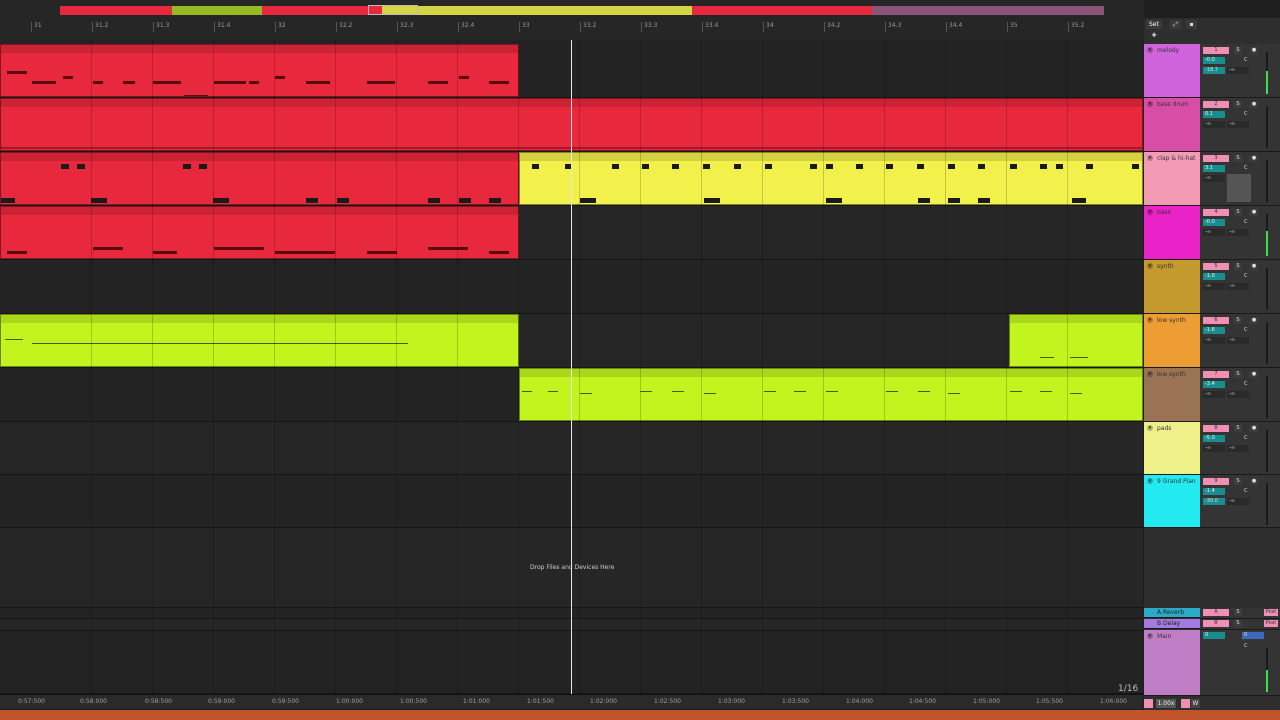 Image resolution: width=1280 pixels, height=720 pixels. What do you see at coordinates (1216, 50) in the screenshot?
I see `track-activator: 1` at bounding box center [1216, 50].